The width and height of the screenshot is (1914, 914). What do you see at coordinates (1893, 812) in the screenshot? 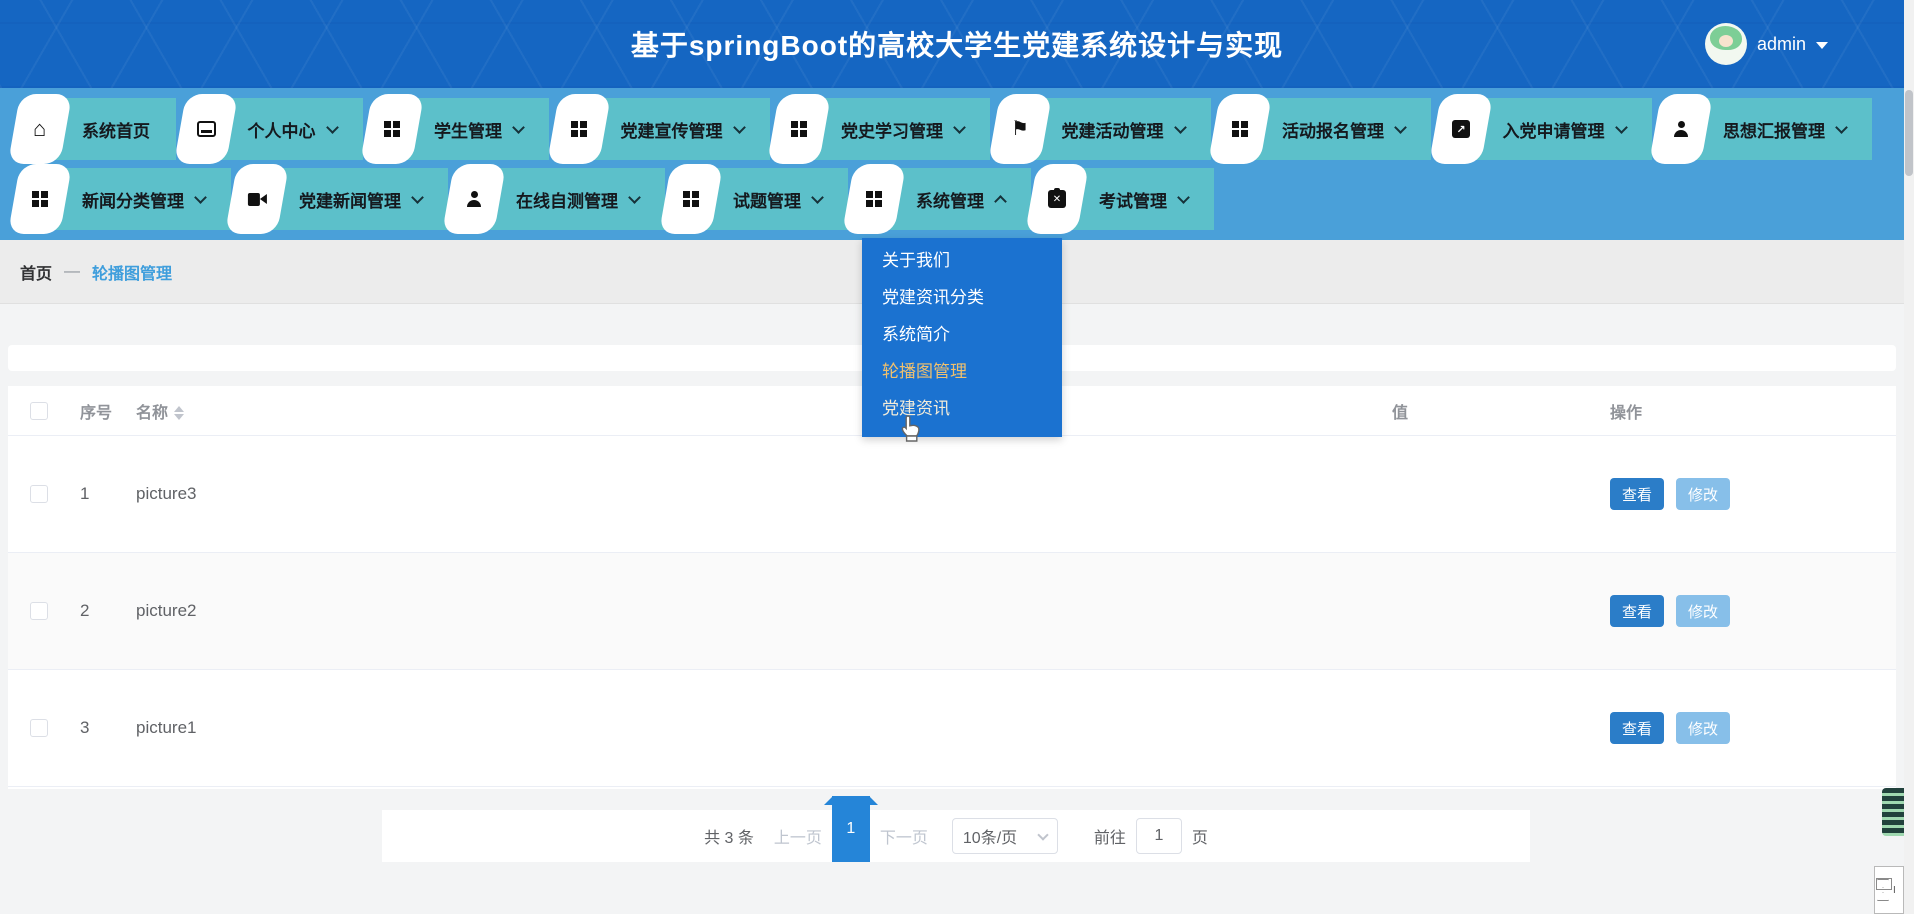
I see `recorder-widget` at bounding box center [1893, 812].